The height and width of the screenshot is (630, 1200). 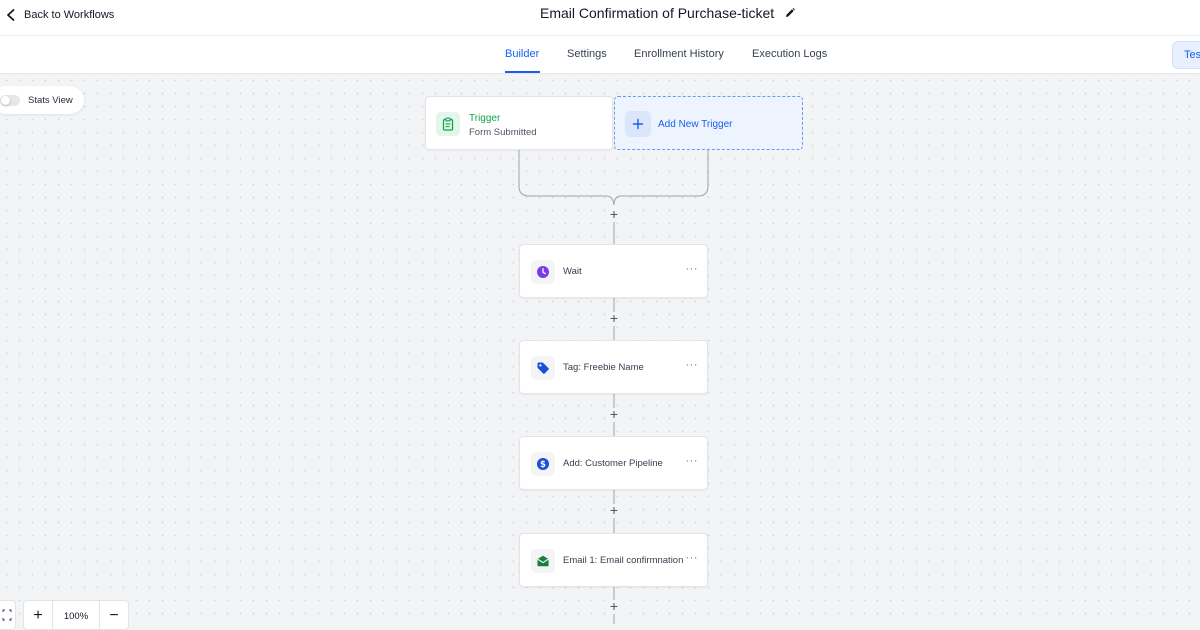 What do you see at coordinates (790, 13) in the screenshot?
I see `pencil-icon` at bounding box center [790, 13].